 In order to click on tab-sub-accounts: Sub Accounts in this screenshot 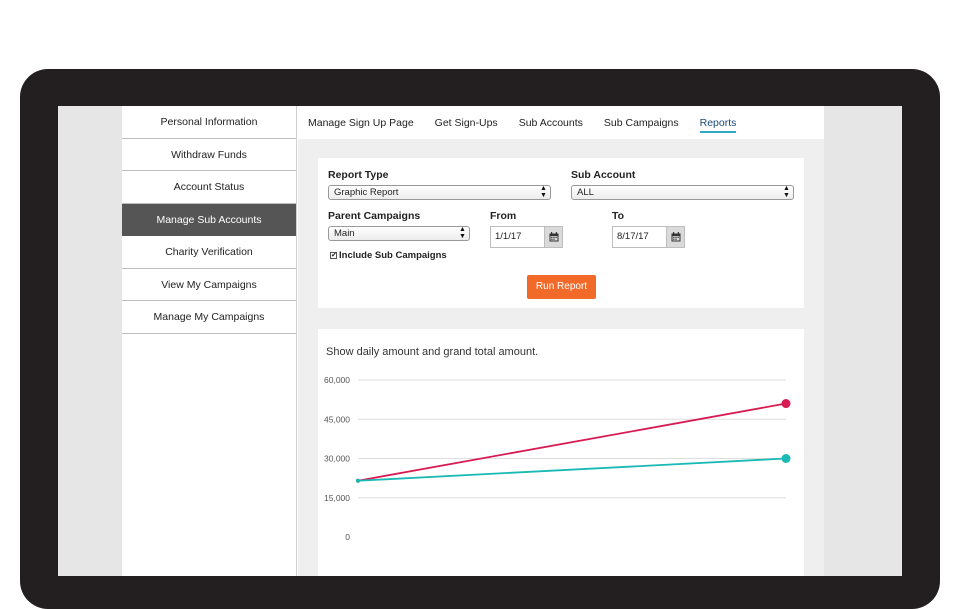, I will do `click(551, 123)`.